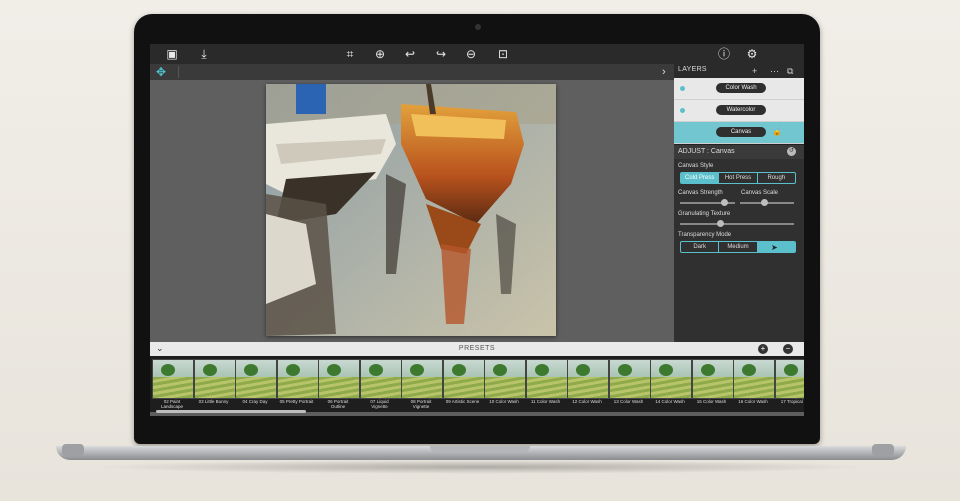  Describe the element at coordinates (739, 71) in the screenshot. I see `layers-header: LAYERS + ⋯ ⧉` at that location.